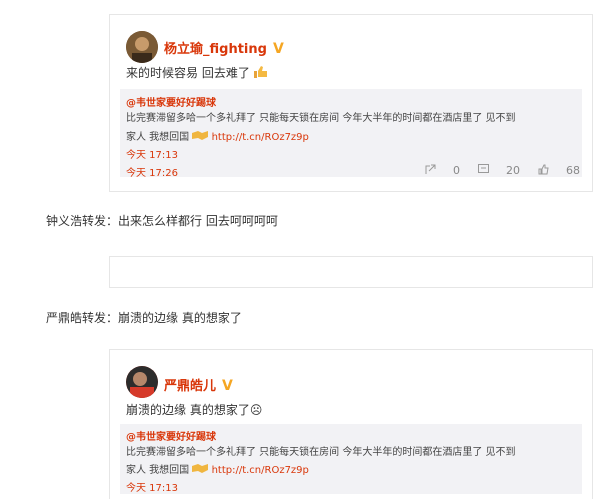  I want to click on post-text-content: 来的时候容易 回去难了, so click(188, 73).